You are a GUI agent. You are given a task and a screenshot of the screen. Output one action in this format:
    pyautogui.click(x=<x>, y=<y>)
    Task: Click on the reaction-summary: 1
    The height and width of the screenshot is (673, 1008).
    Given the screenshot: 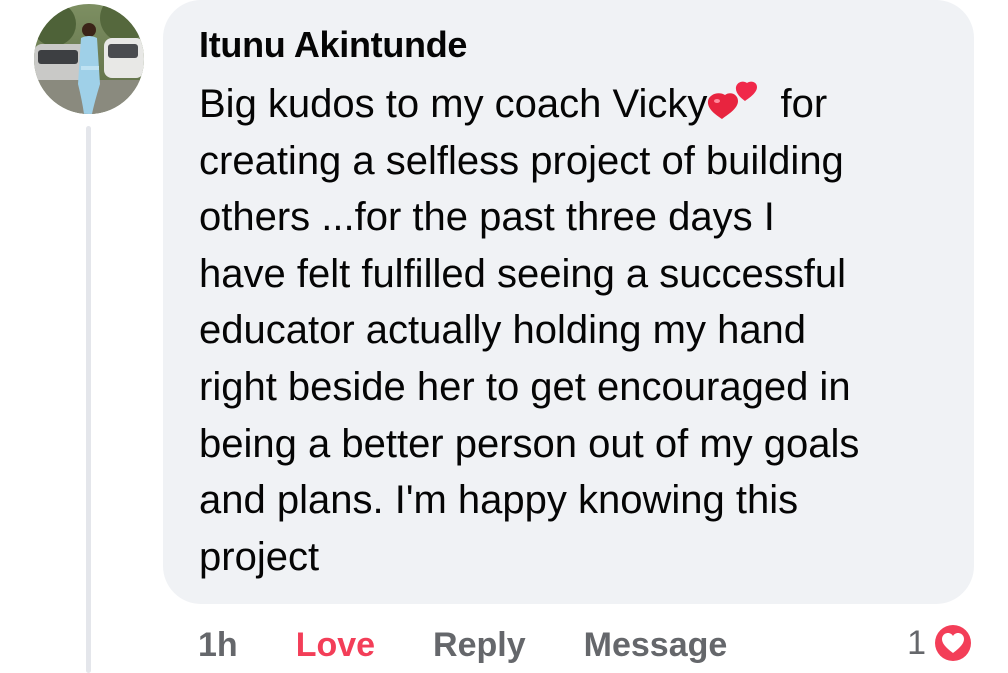 What is the action you would take?
    pyautogui.click(x=940, y=643)
    